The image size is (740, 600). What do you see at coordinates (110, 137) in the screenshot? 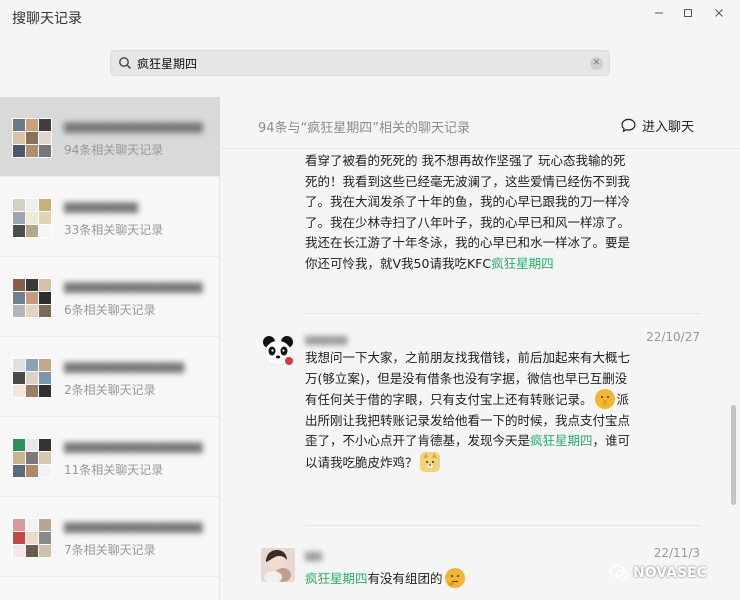
I see `conversation-item: ▆▆▆▆▆▆▆▆▆▆▆▆▆▆▆ 94条相关聊天记录` at bounding box center [110, 137].